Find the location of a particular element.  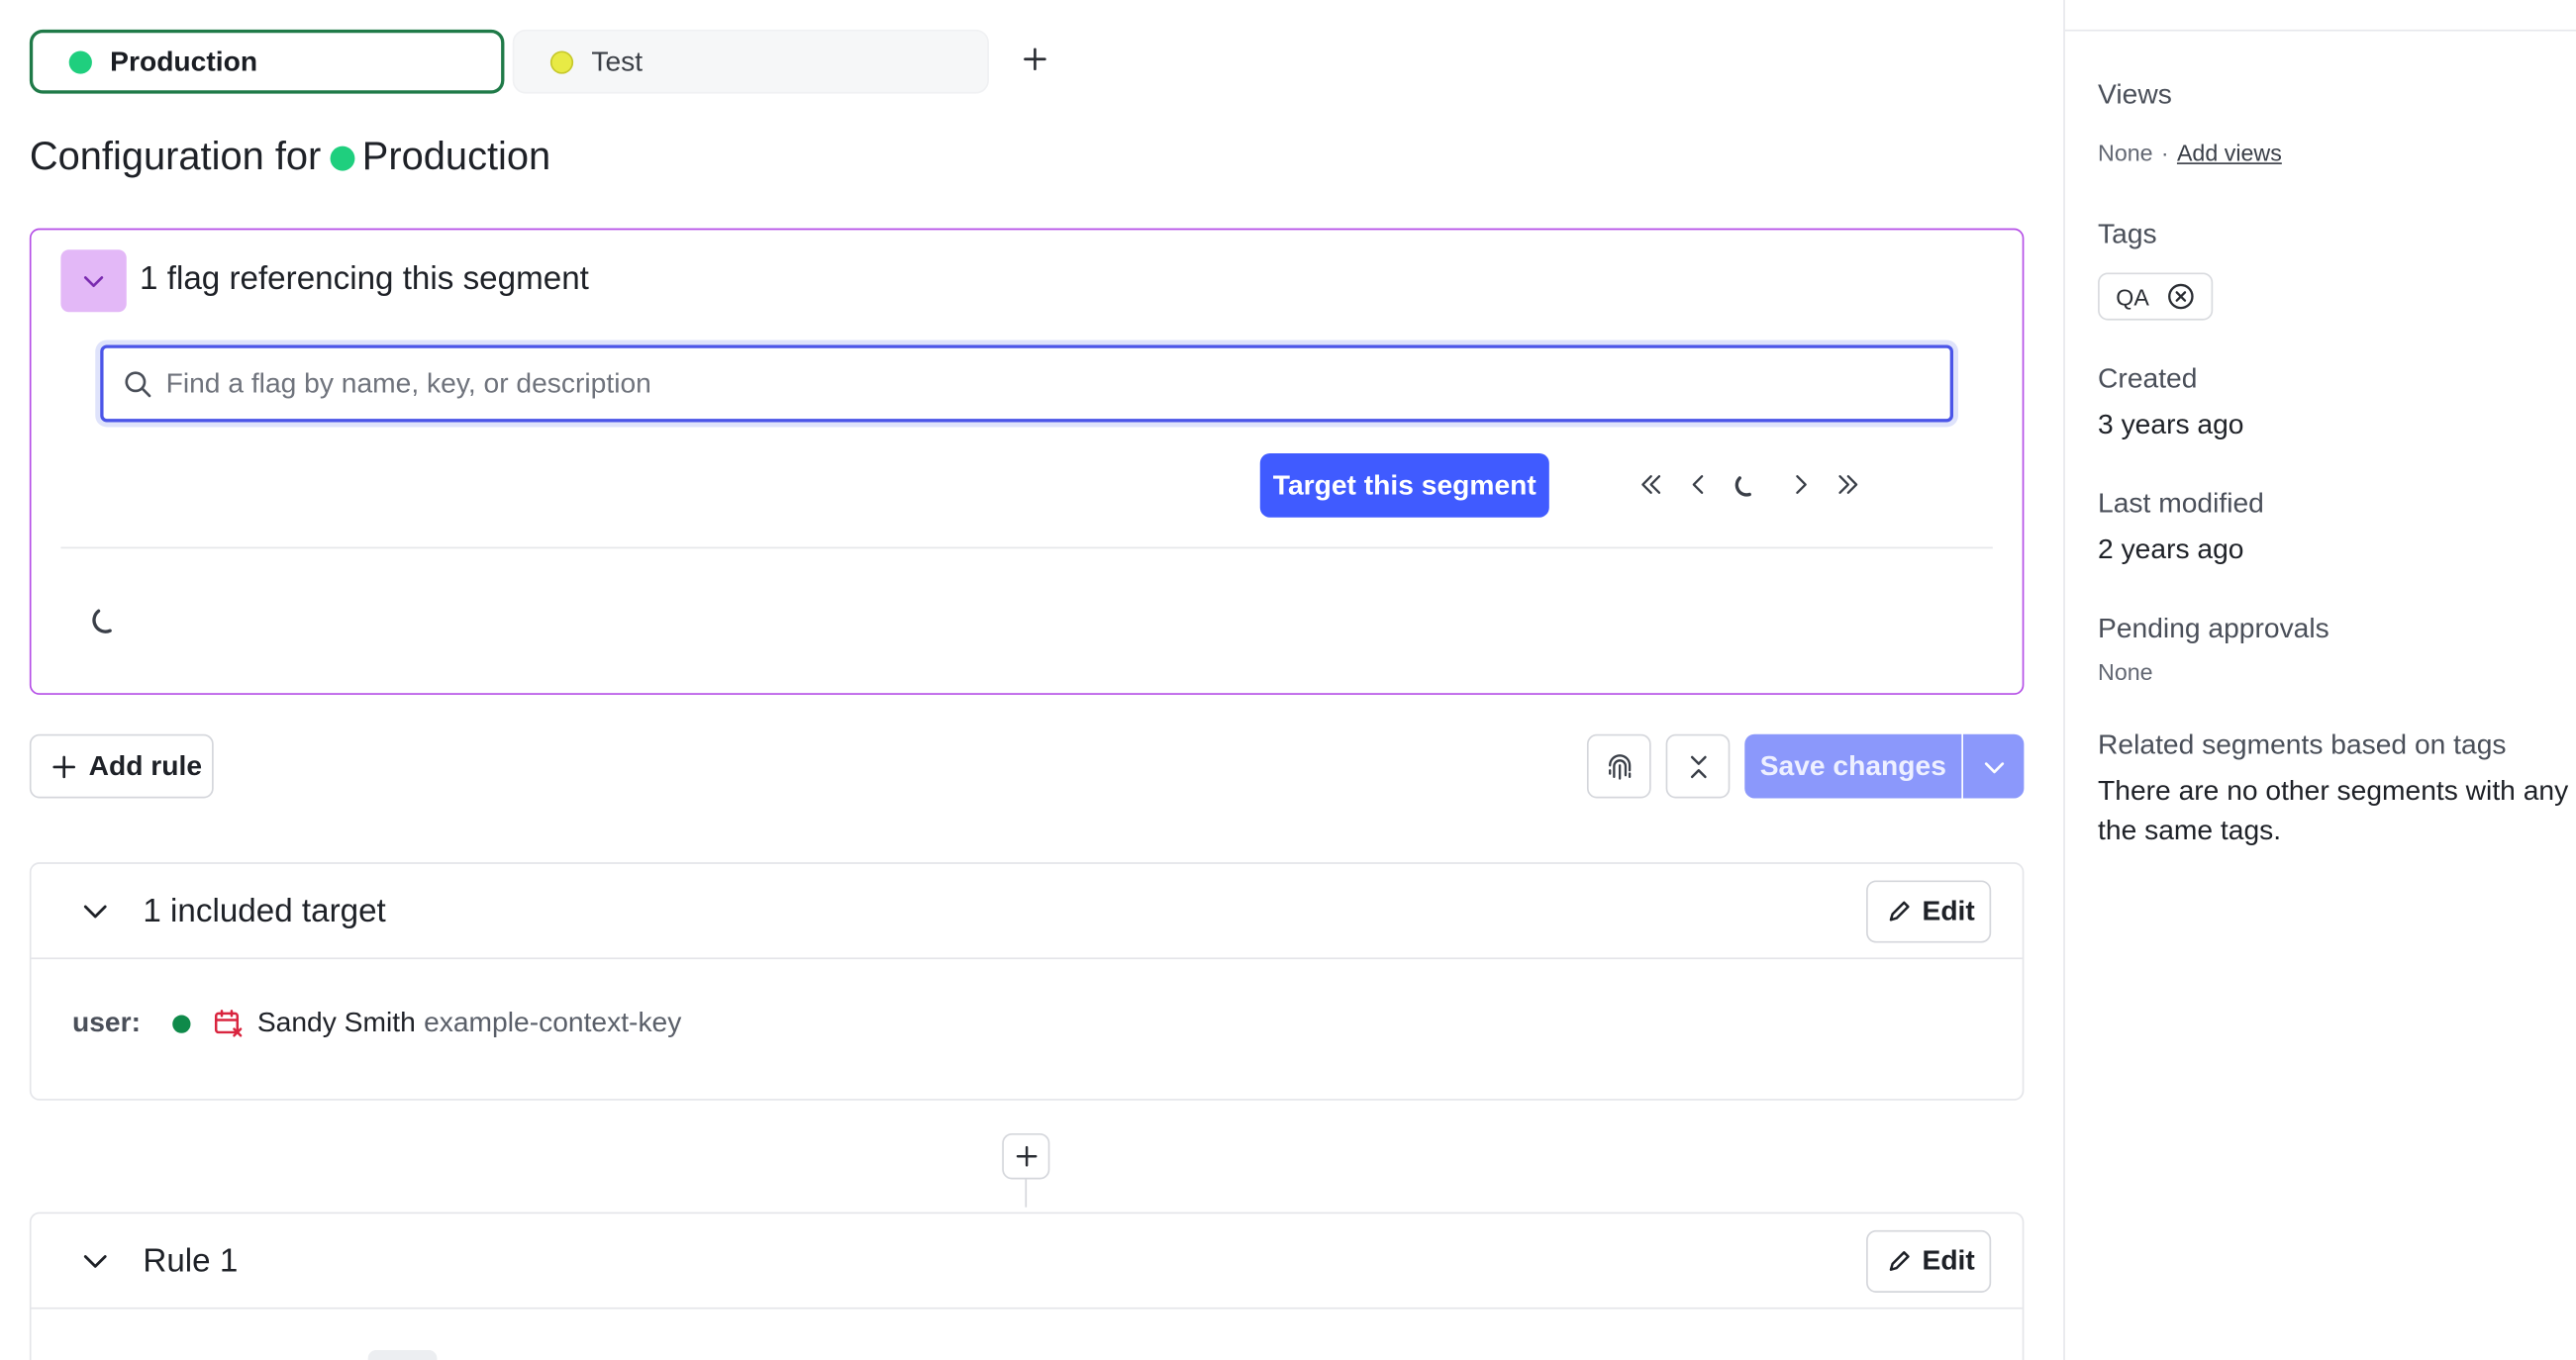

pagination-loading-spinner is located at coordinates (1746, 484).